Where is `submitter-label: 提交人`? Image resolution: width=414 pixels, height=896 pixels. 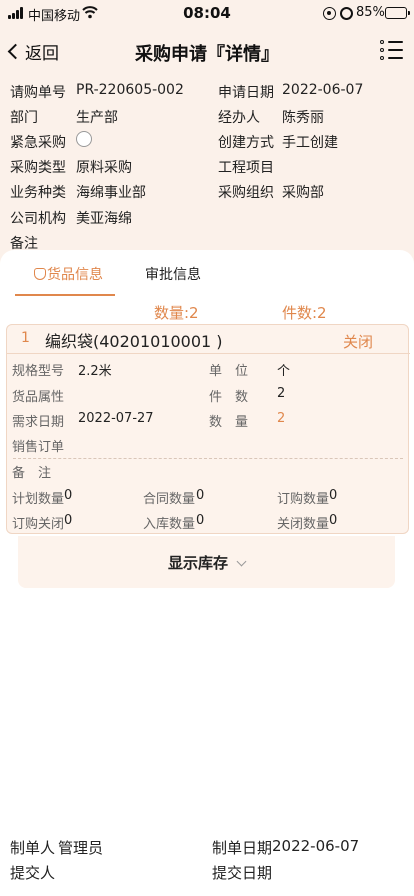
submitter-label: 提交人 is located at coordinates (33, 873).